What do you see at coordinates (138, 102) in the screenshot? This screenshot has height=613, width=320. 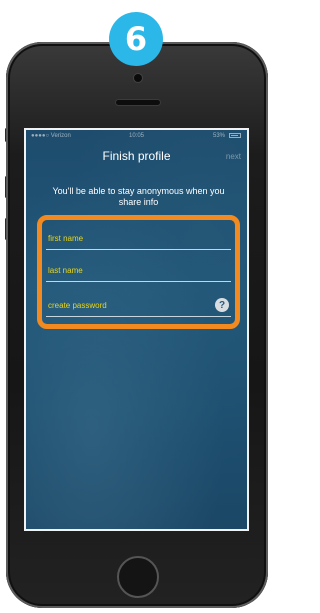 I see `earpiece-speaker` at bounding box center [138, 102].